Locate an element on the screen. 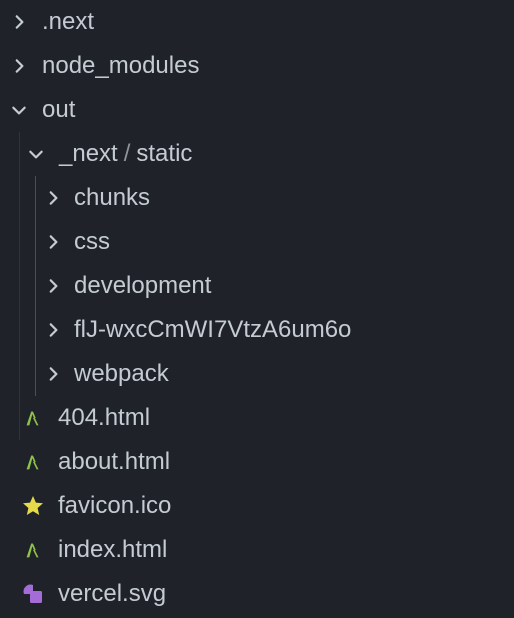 Image resolution: width=514 pixels, height=618 pixels. tree-item-label: development is located at coordinates (143, 285).